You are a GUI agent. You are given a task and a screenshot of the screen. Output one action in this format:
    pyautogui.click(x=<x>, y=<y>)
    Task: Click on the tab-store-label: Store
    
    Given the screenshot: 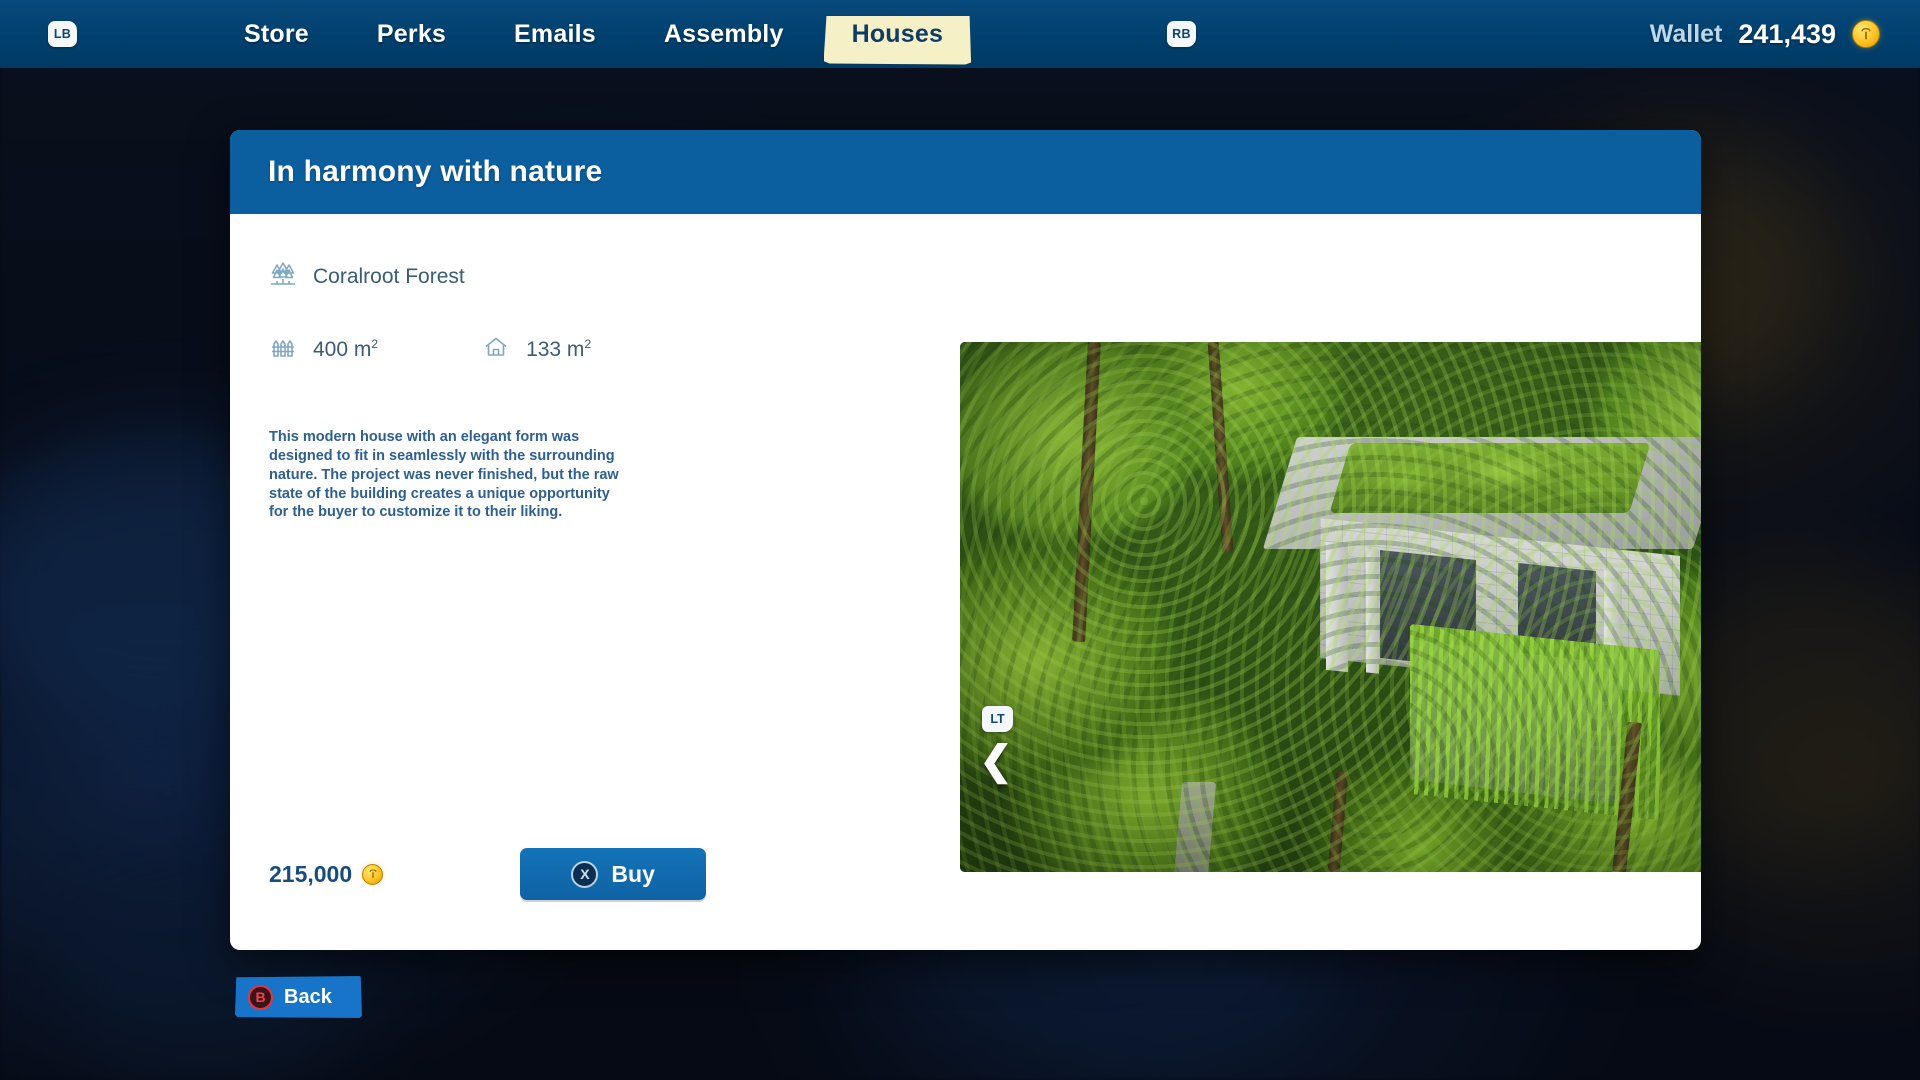 What is the action you would take?
    pyautogui.click(x=276, y=33)
    